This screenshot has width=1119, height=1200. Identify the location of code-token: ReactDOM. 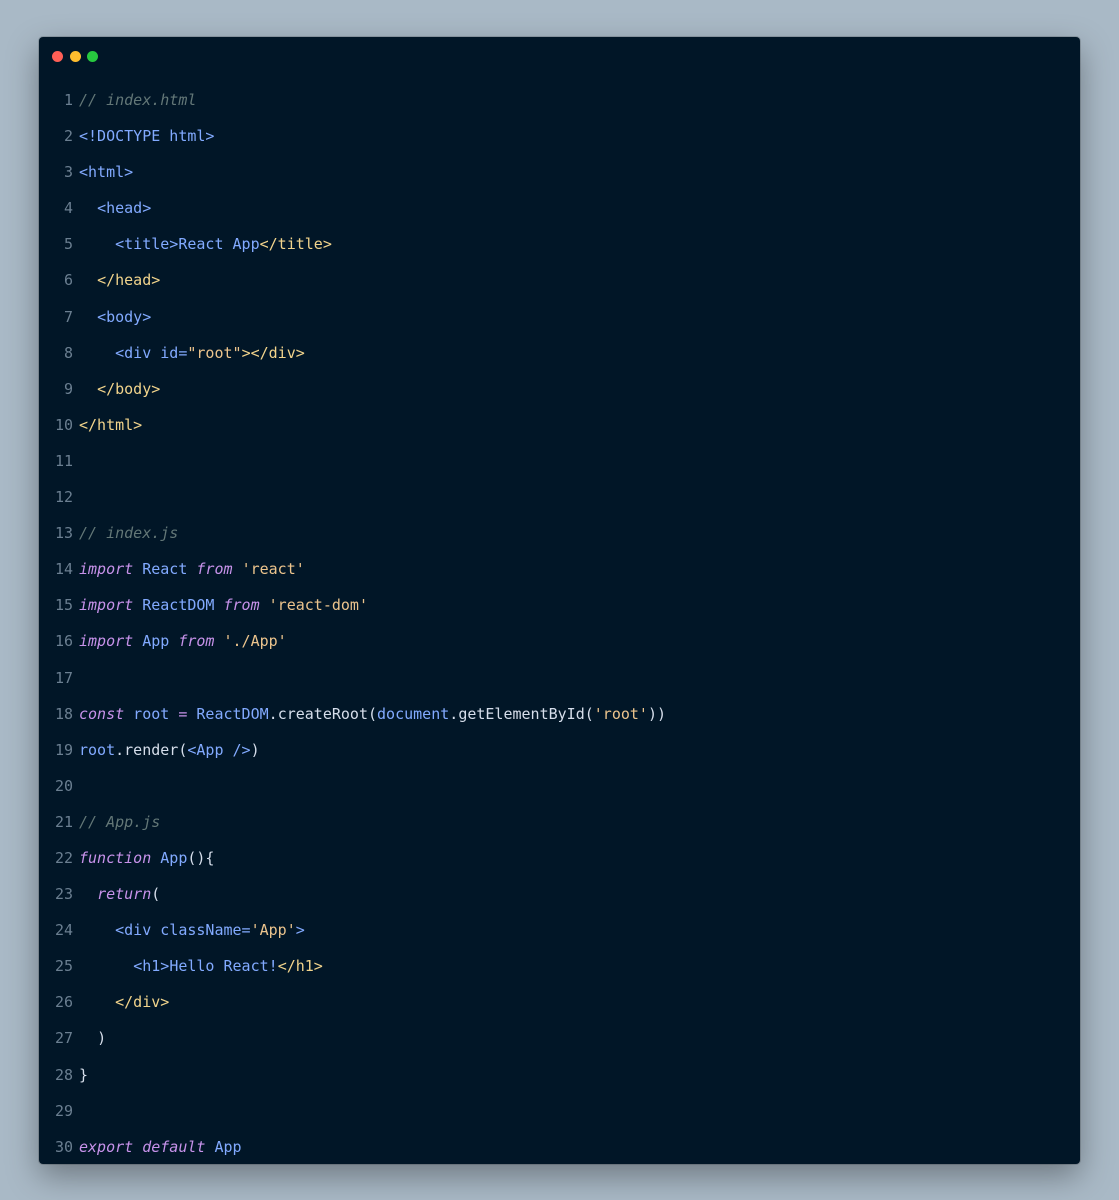
(178, 605).